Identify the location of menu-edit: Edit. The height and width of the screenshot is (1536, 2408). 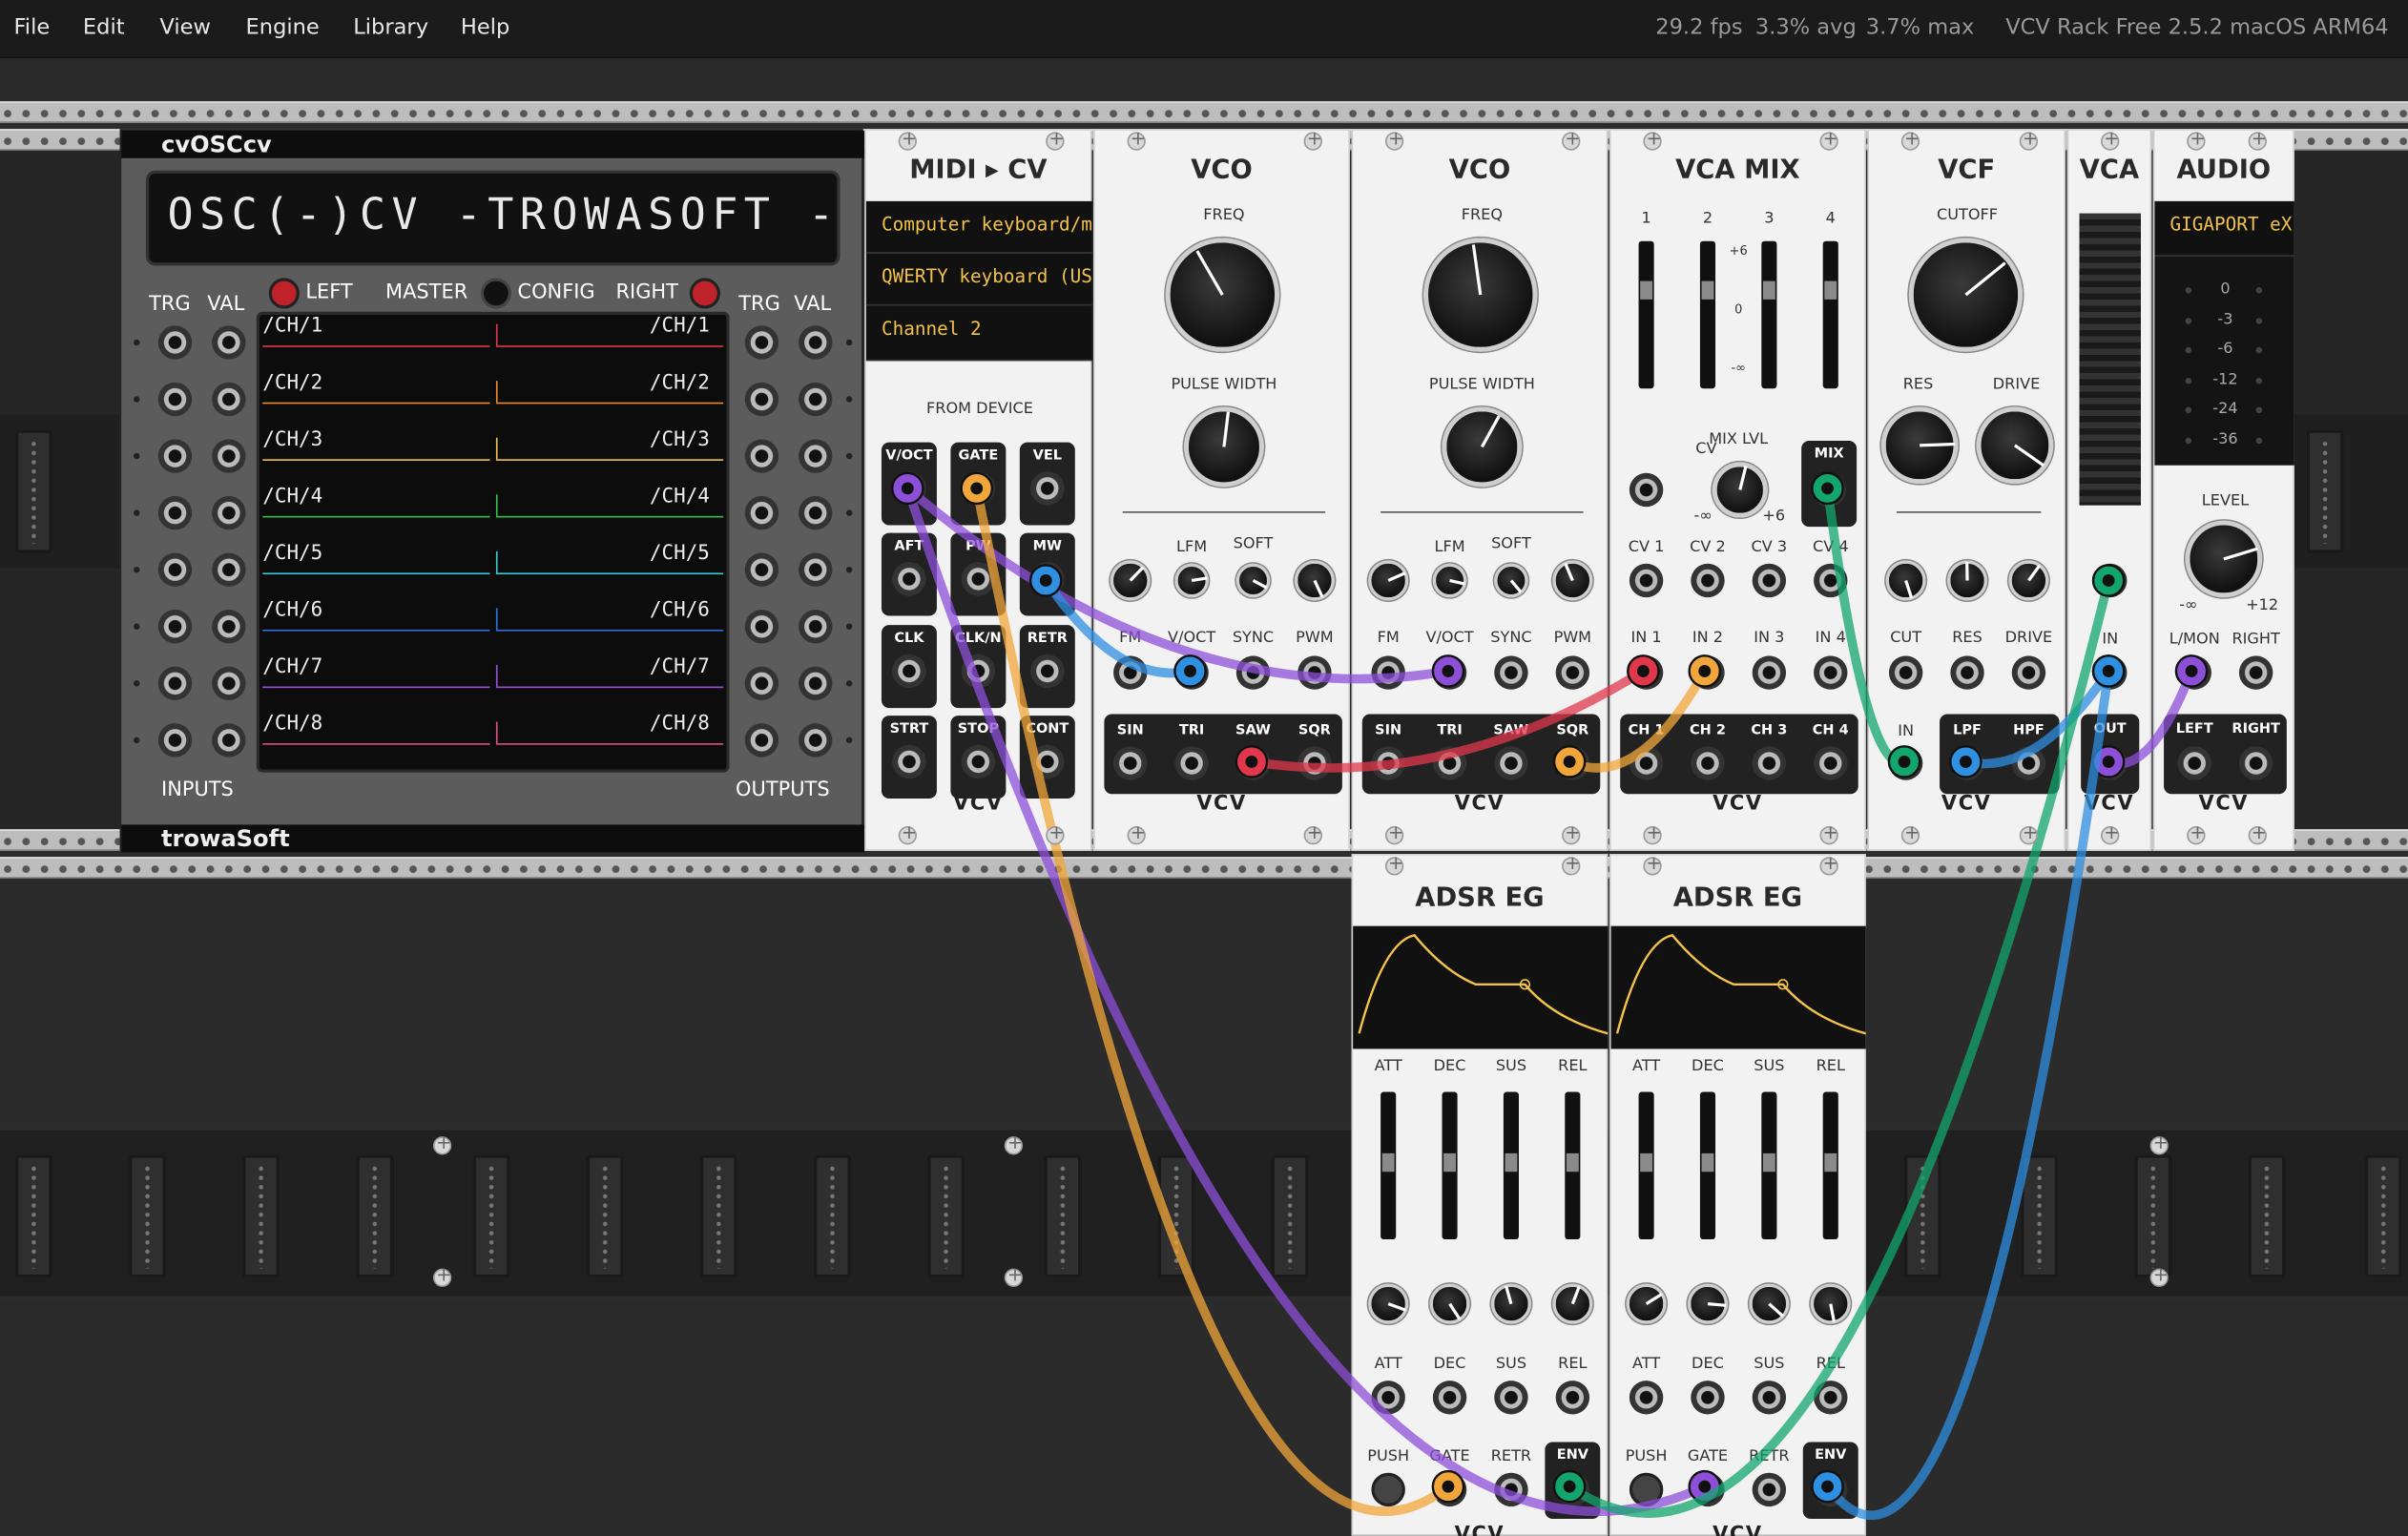
(104, 27).